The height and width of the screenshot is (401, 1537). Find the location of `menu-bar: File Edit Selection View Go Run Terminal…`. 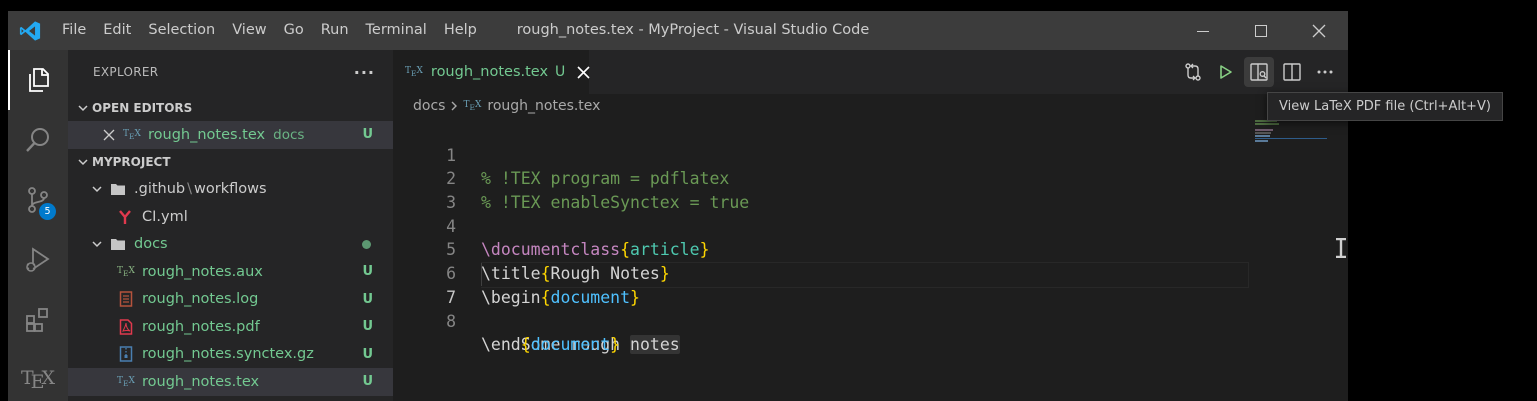

menu-bar: File Edit Selection View Go Run Terminal… is located at coordinates (268, 30).